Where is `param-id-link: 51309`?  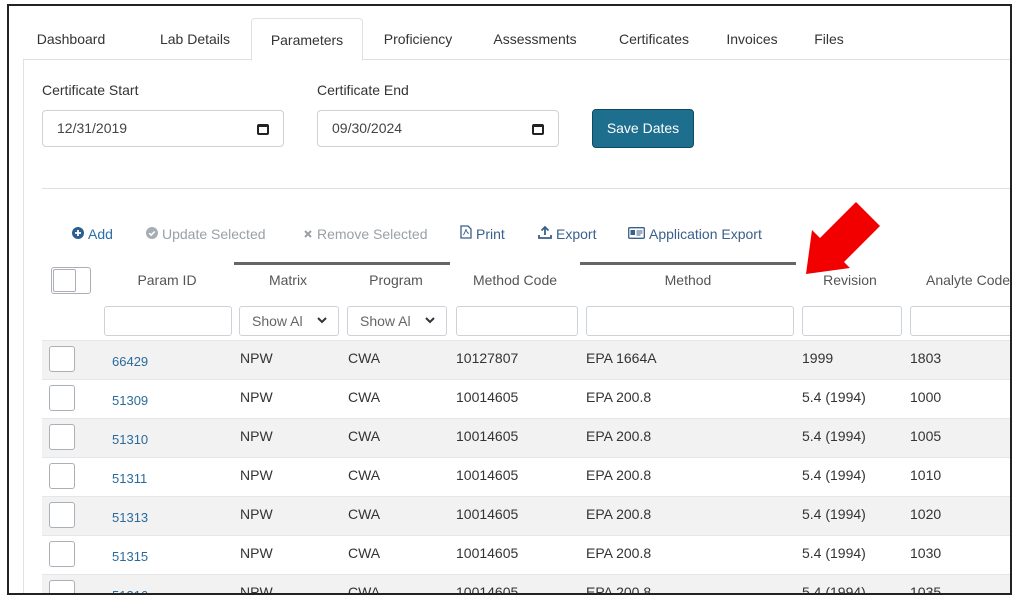 param-id-link: 51309 is located at coordinates (130, 400).